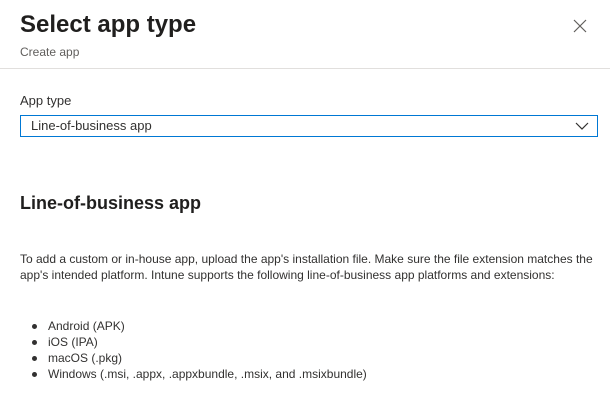 This screenshot has height=396, width=610. What do you see at coordinates (86, 326) in the screenshot?
I see `platform-label: Android (APK)` at bounding box center [86, 326].